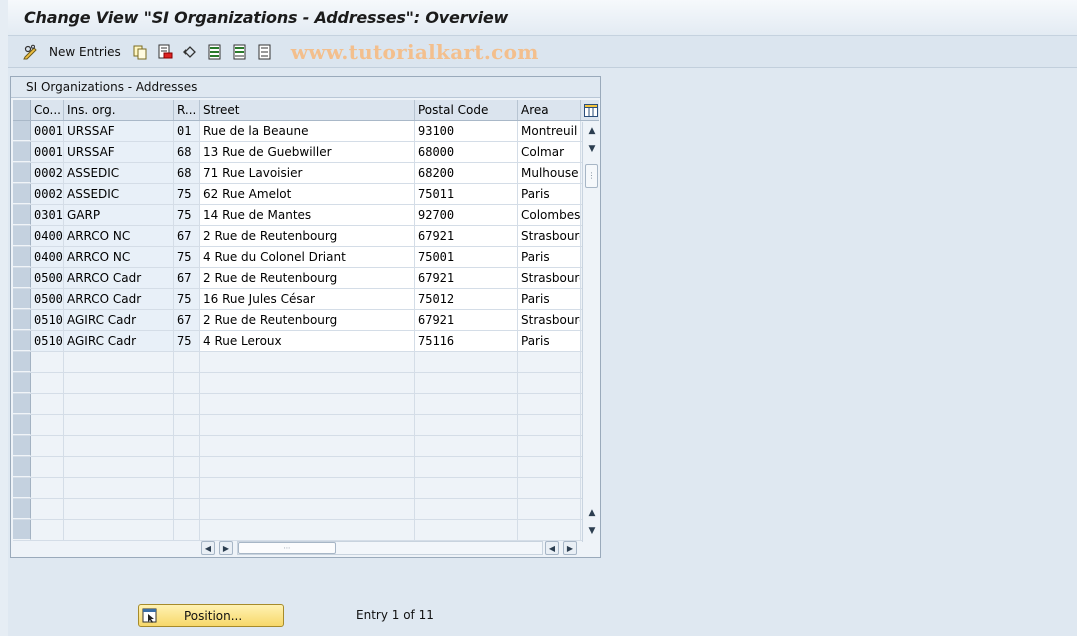 The width and height of the screenshot is (1077, 636). Describe the element at coordinates (265, 52) in the screenshot. I see `deselect-all-button` at that location.